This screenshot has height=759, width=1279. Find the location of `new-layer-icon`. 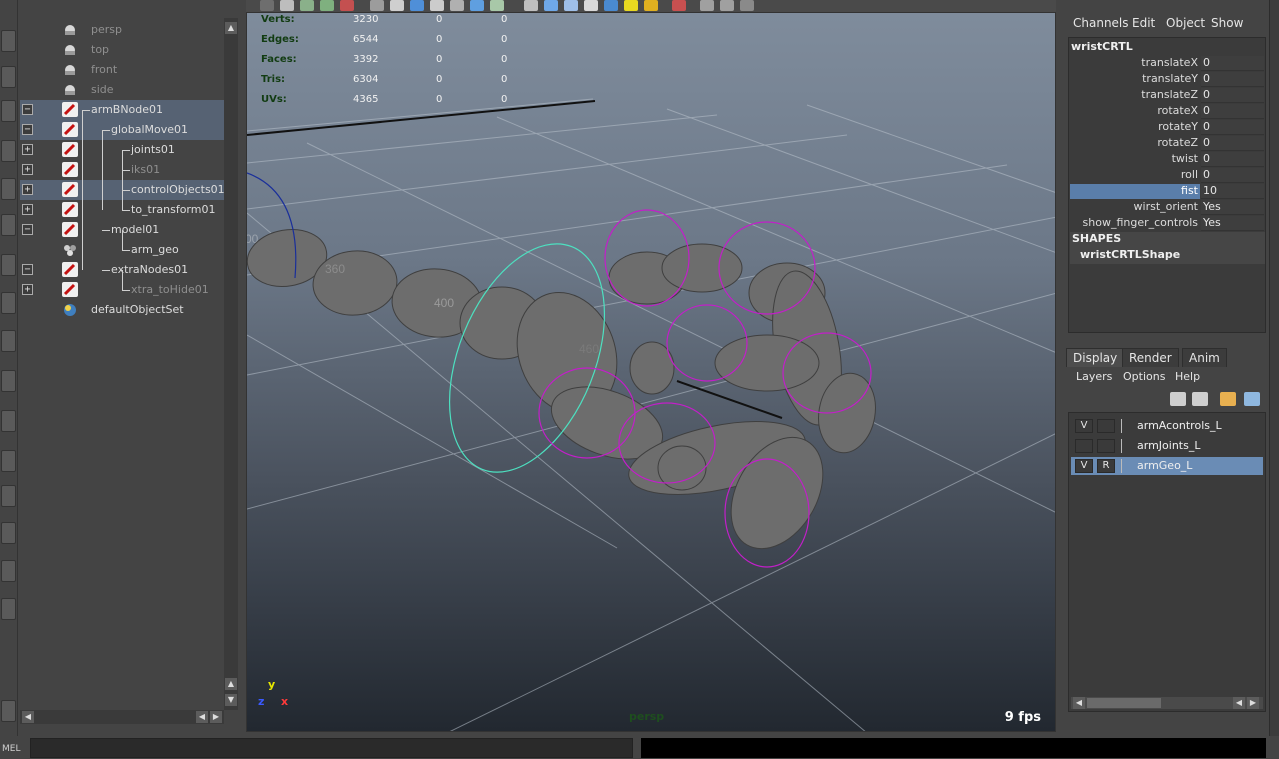

new-layer-icon is located at coordinates (1178, 399).